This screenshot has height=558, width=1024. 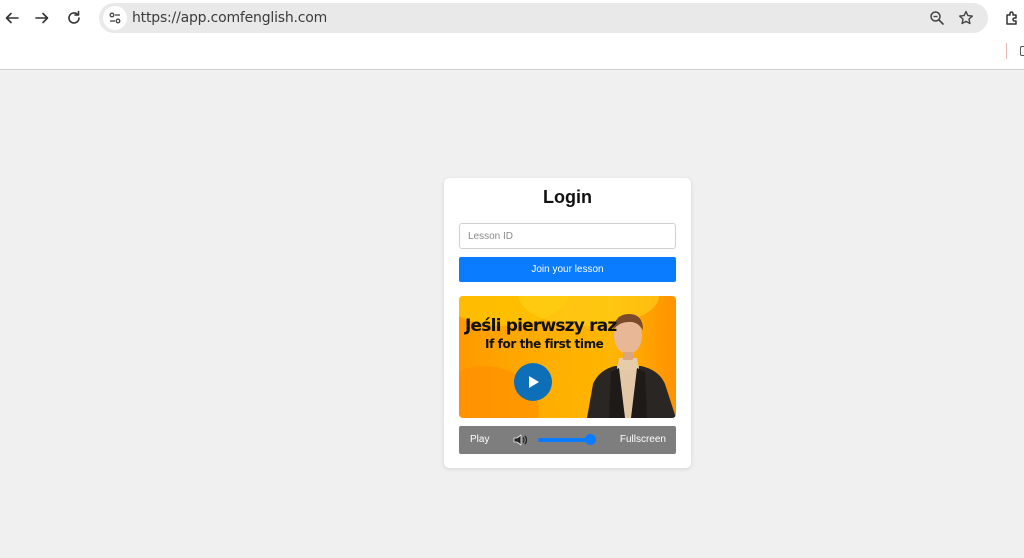 I want to click on play-icon, so click(x=534, y=382).